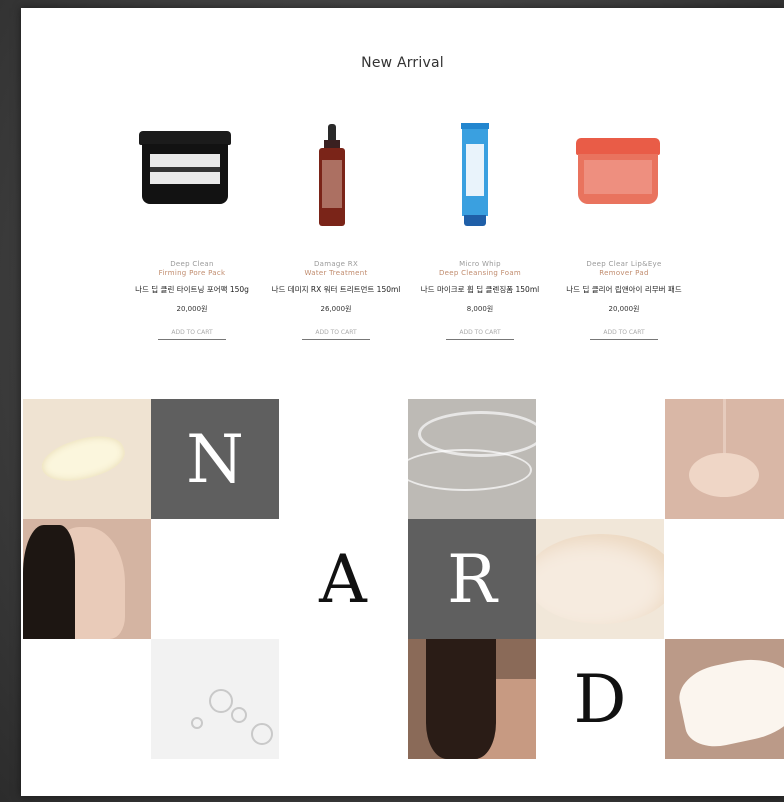 Image resolution: width=784 pixels, height=802 pixels. What do you see at coordinates (480, 289) in the screenshot?
I see `product-name-kr: 나드 마이크로 휩 딥 클렌징폼 150ml` at bounding box center [480, 289].